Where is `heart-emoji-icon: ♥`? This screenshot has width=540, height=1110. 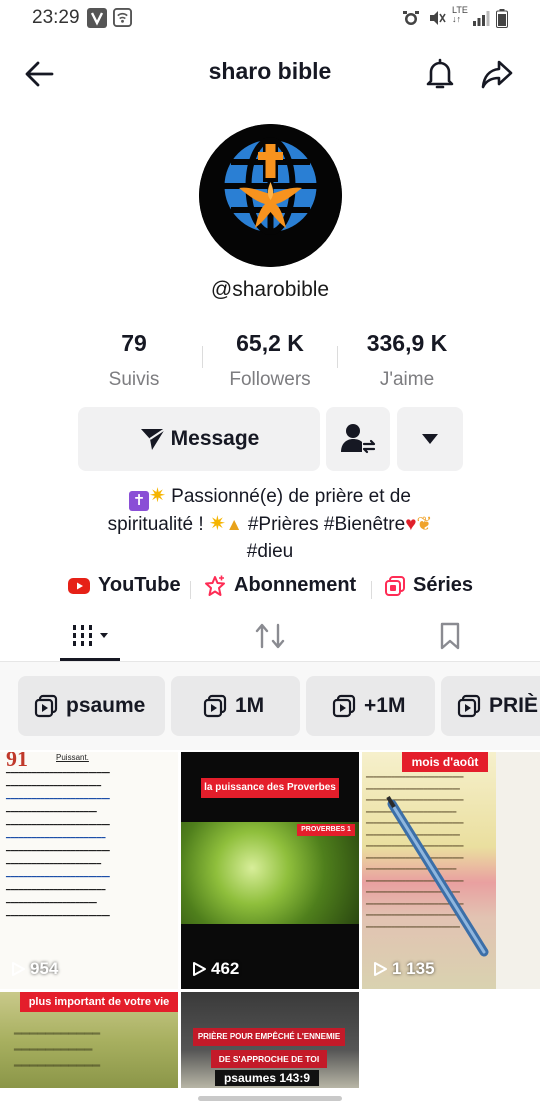 heart-emoji-icon: ♥ is located at coordinates (411, 524).